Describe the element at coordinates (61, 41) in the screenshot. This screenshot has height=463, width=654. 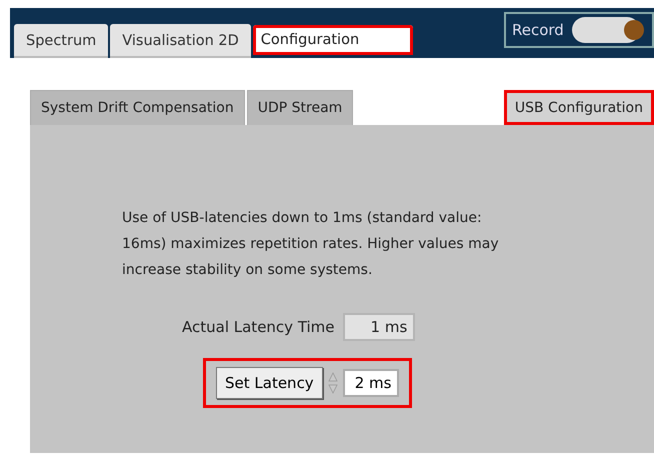
I see `tab: Spectrum` at that location.